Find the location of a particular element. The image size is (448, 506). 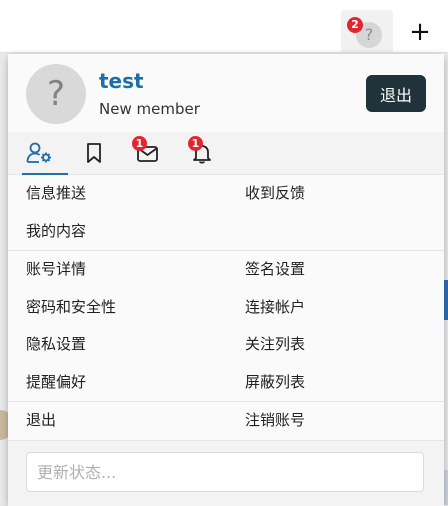

menu-item-delete-account: 注销账号 is located at coordinates (275, 420).